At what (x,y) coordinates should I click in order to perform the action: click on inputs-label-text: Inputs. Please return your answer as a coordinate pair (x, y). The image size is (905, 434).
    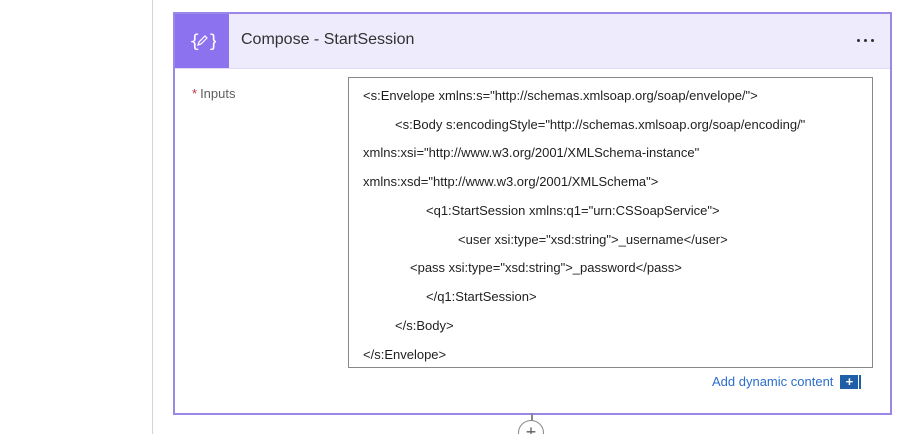
    Looking at the image, I should click on (218, 93).